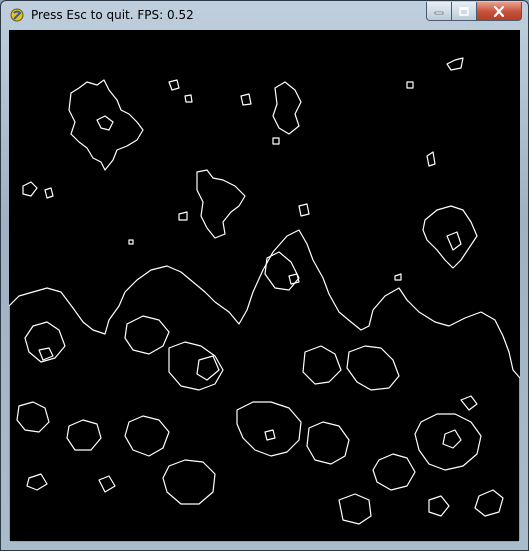 This screenshot has height=551, width=529. Describe the element at coordinates (287, 108) in the screenshot. I see `contour-island-top-middle` at that location.